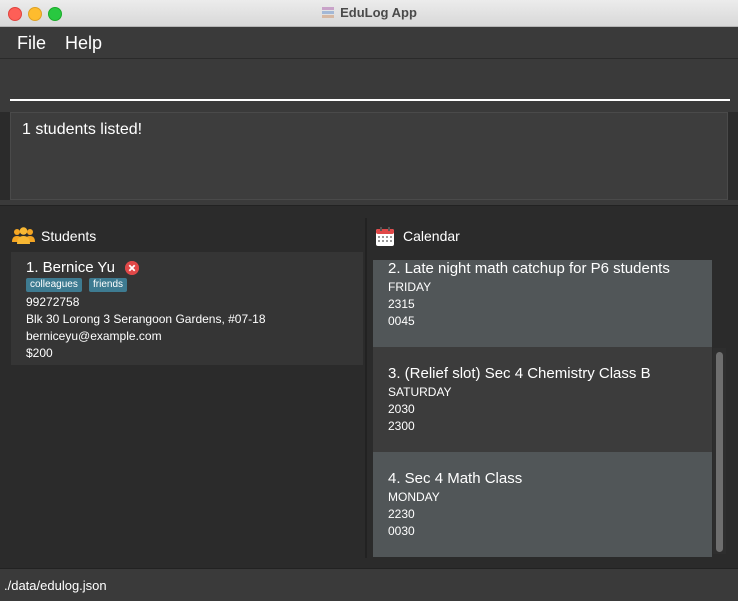 Image resolution: width=738 pixels, height=601 pixels. What do you see at coordinates (719, 452) in the screenshot?
I see `calendar-scrollbar-thumb` at bounding box center [719, 452].